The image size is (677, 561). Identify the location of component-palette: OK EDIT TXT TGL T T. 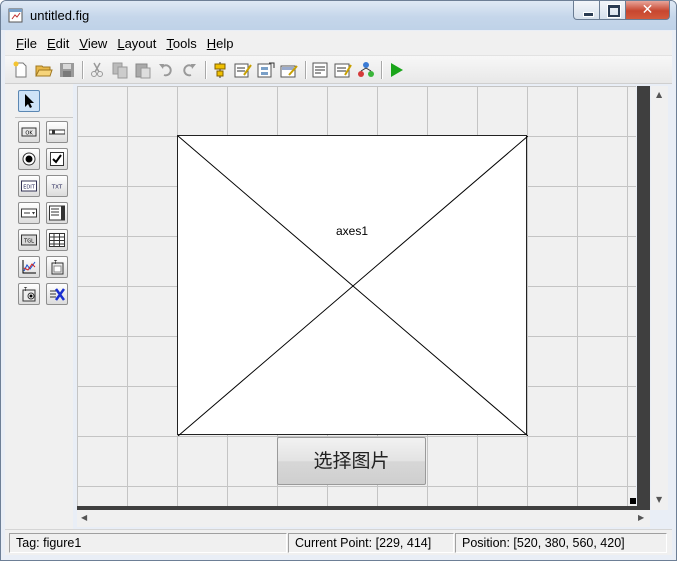
(39, 306).